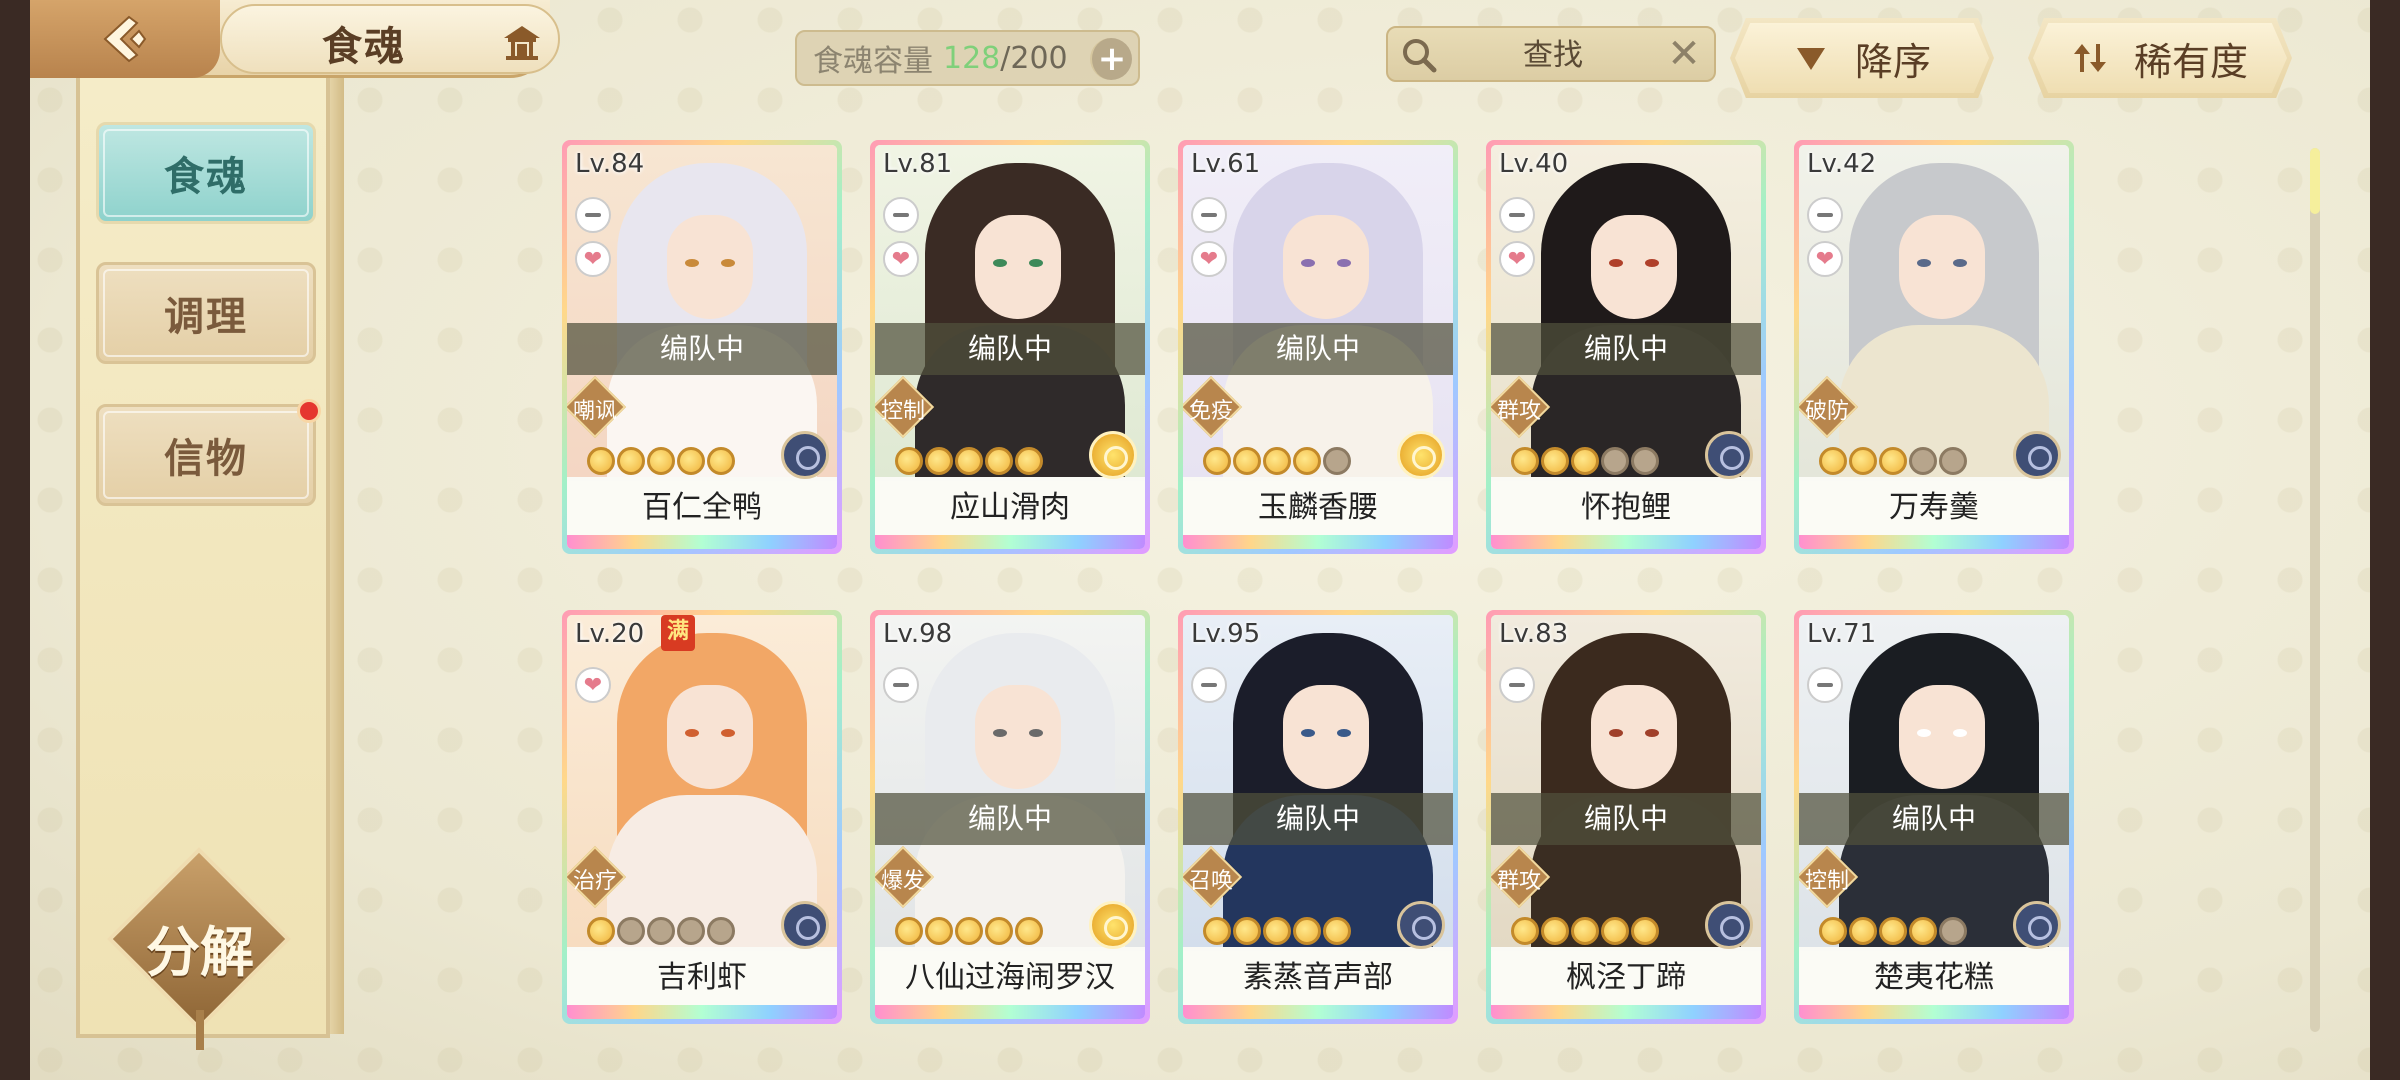  Describe the element at coordinates (918, 164) in the screenshot. I see `card-level: Lv.81` at that location.